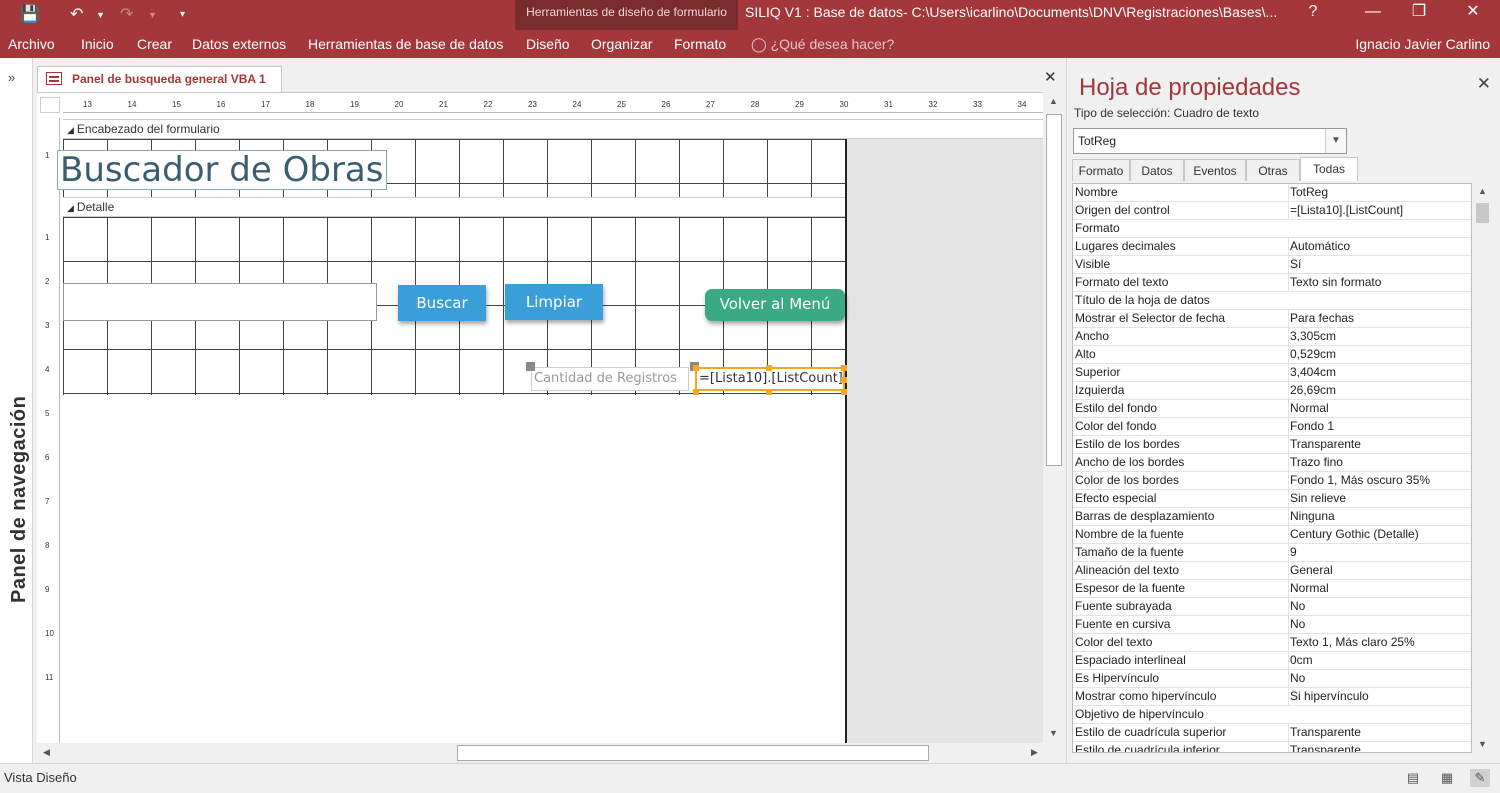 The image size is (1500, 793). What do you see at coordinates (50, 105) in the screenshot?
I see `form-selector` at bounding box center [50, 105].